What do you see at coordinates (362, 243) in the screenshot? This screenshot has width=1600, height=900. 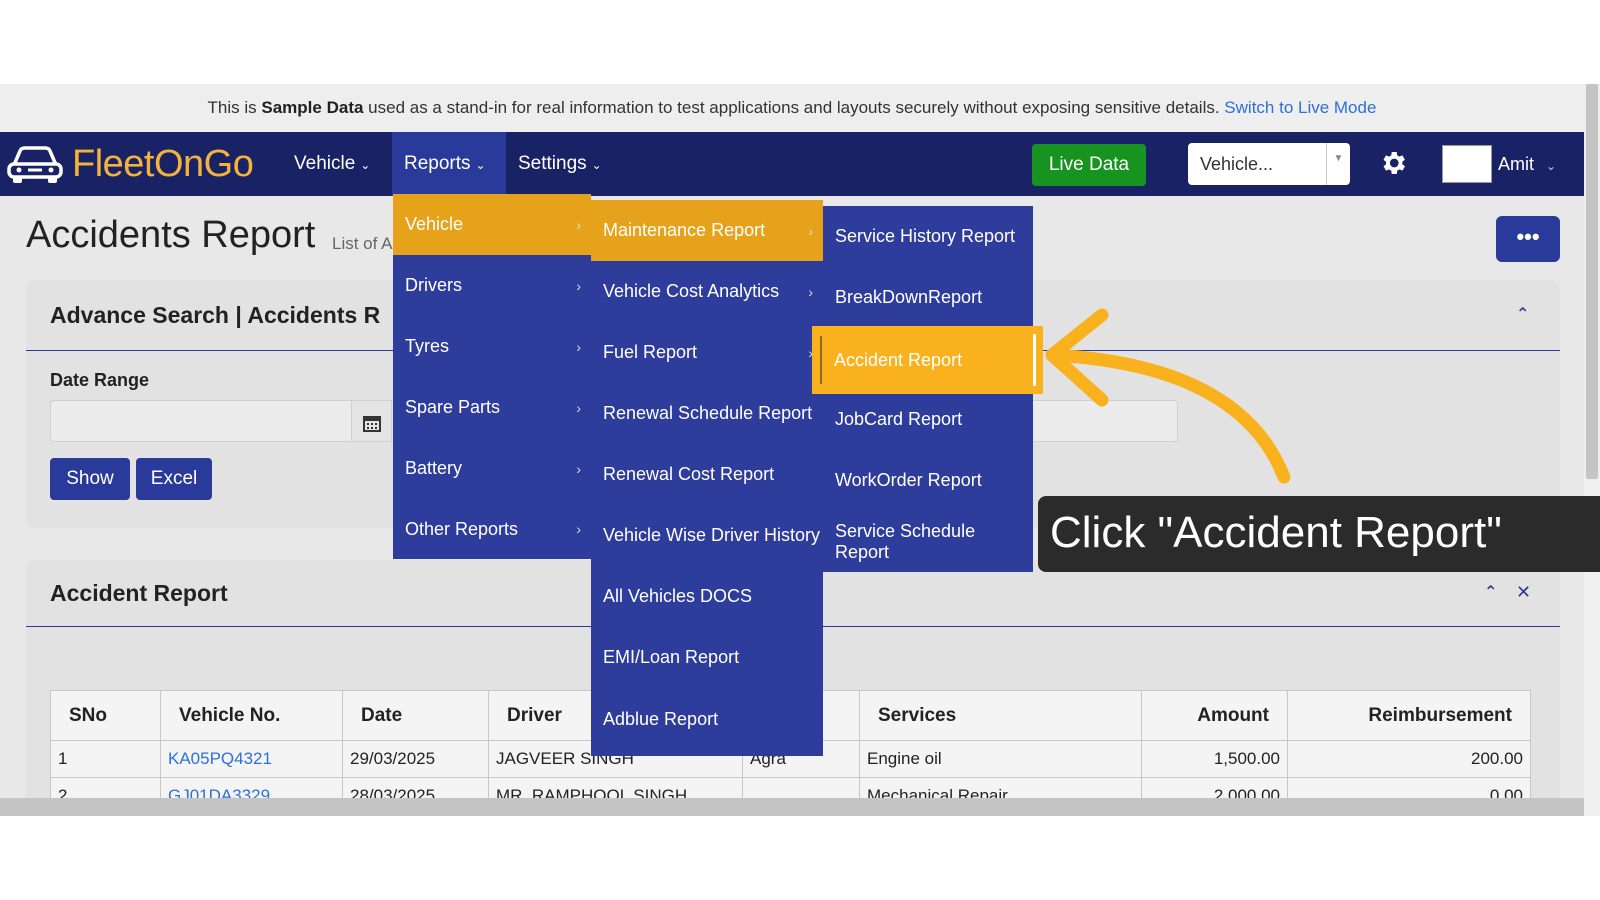 I see `page-subtitle: List of A` at bounding box center [362, 243].